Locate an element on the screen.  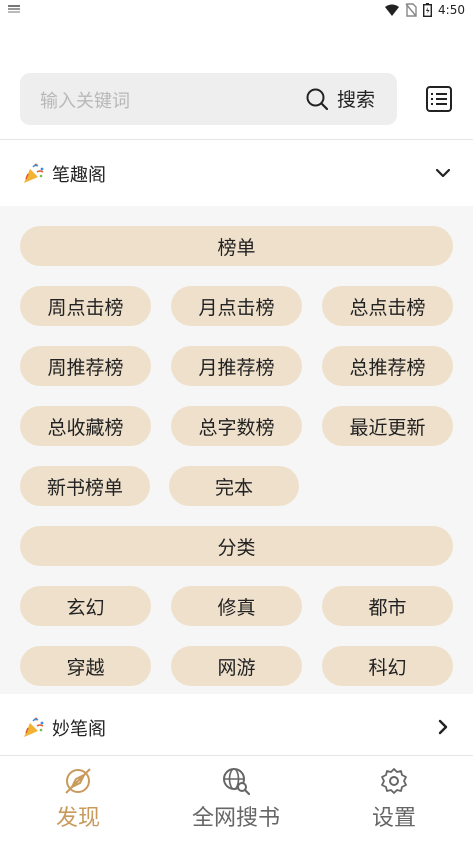
section-header-ranking: 榜单 is located at coordinates (236, 246).